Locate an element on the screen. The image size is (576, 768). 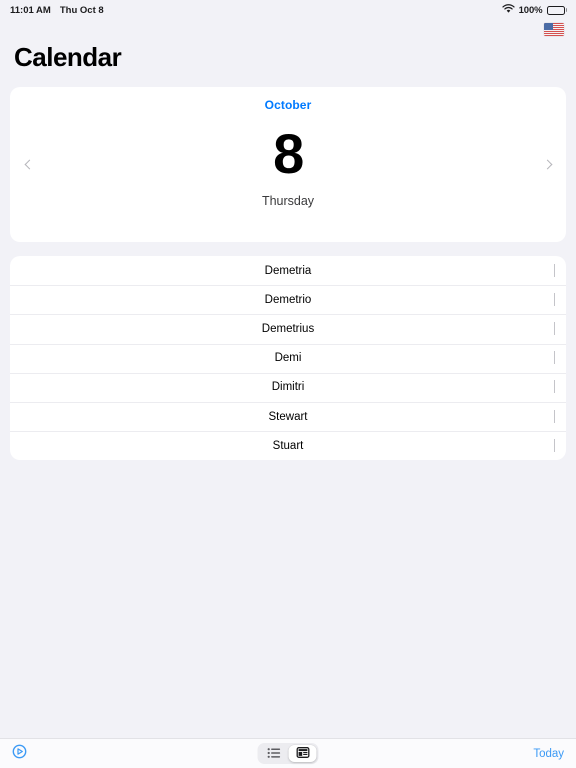
list-item: Dimitri is located at coordinates (288, 387).